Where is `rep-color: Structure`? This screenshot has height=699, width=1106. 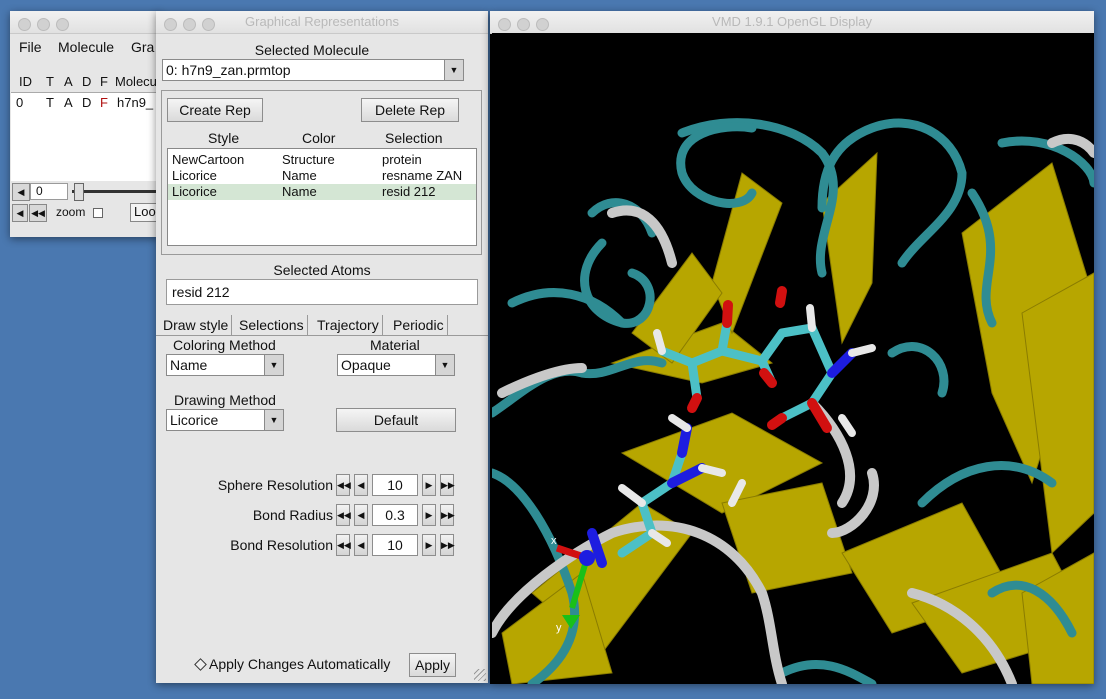 rep-color: Structure is located at coordinates (308, 159).